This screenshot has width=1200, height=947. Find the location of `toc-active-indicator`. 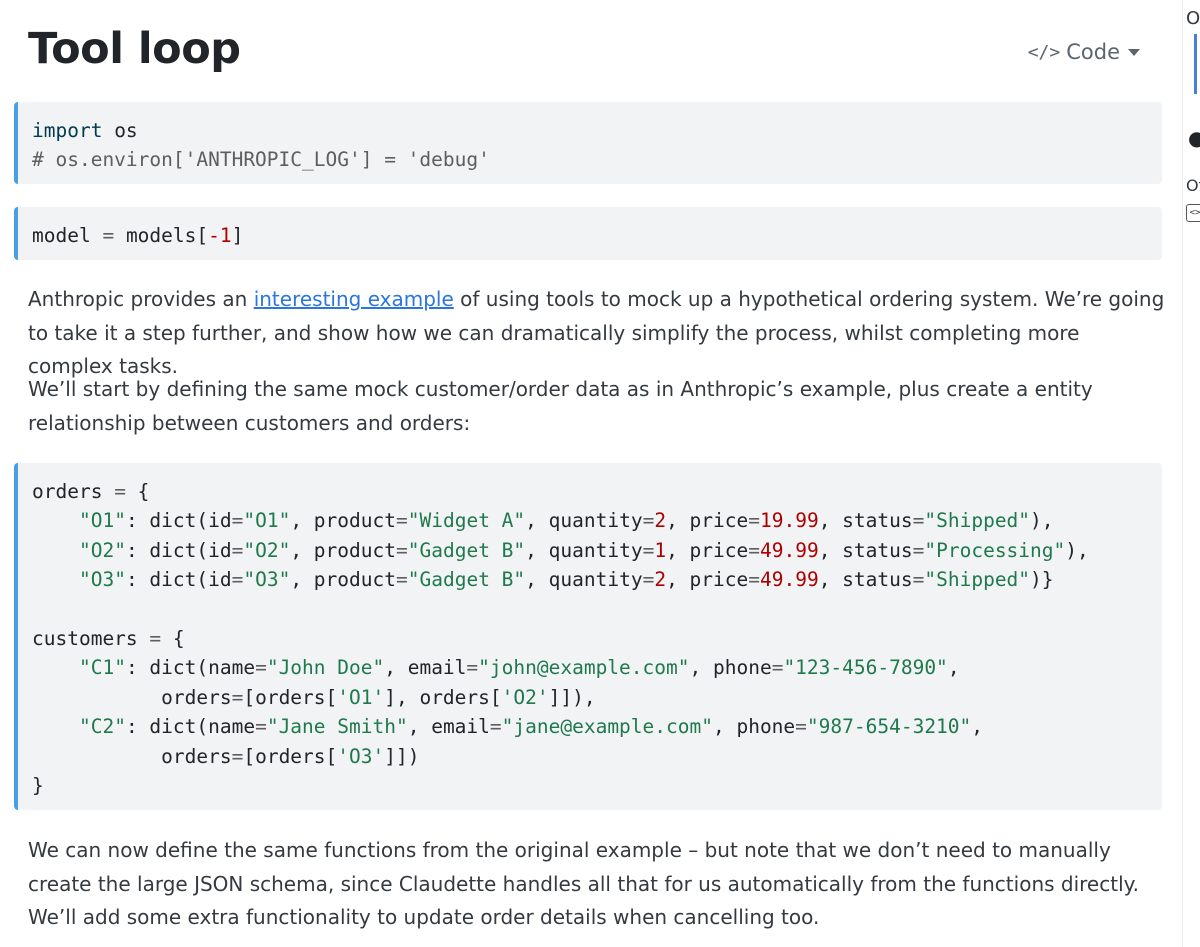

toc-active-indicator is located at coordinates (1195, 64).